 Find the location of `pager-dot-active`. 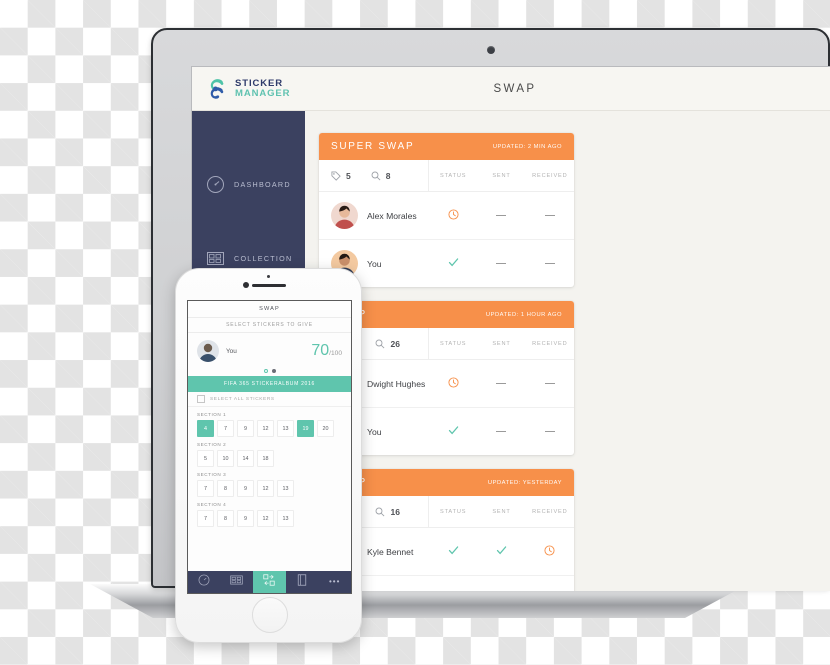

pager-dot-active is located at coordinates (265, 371).